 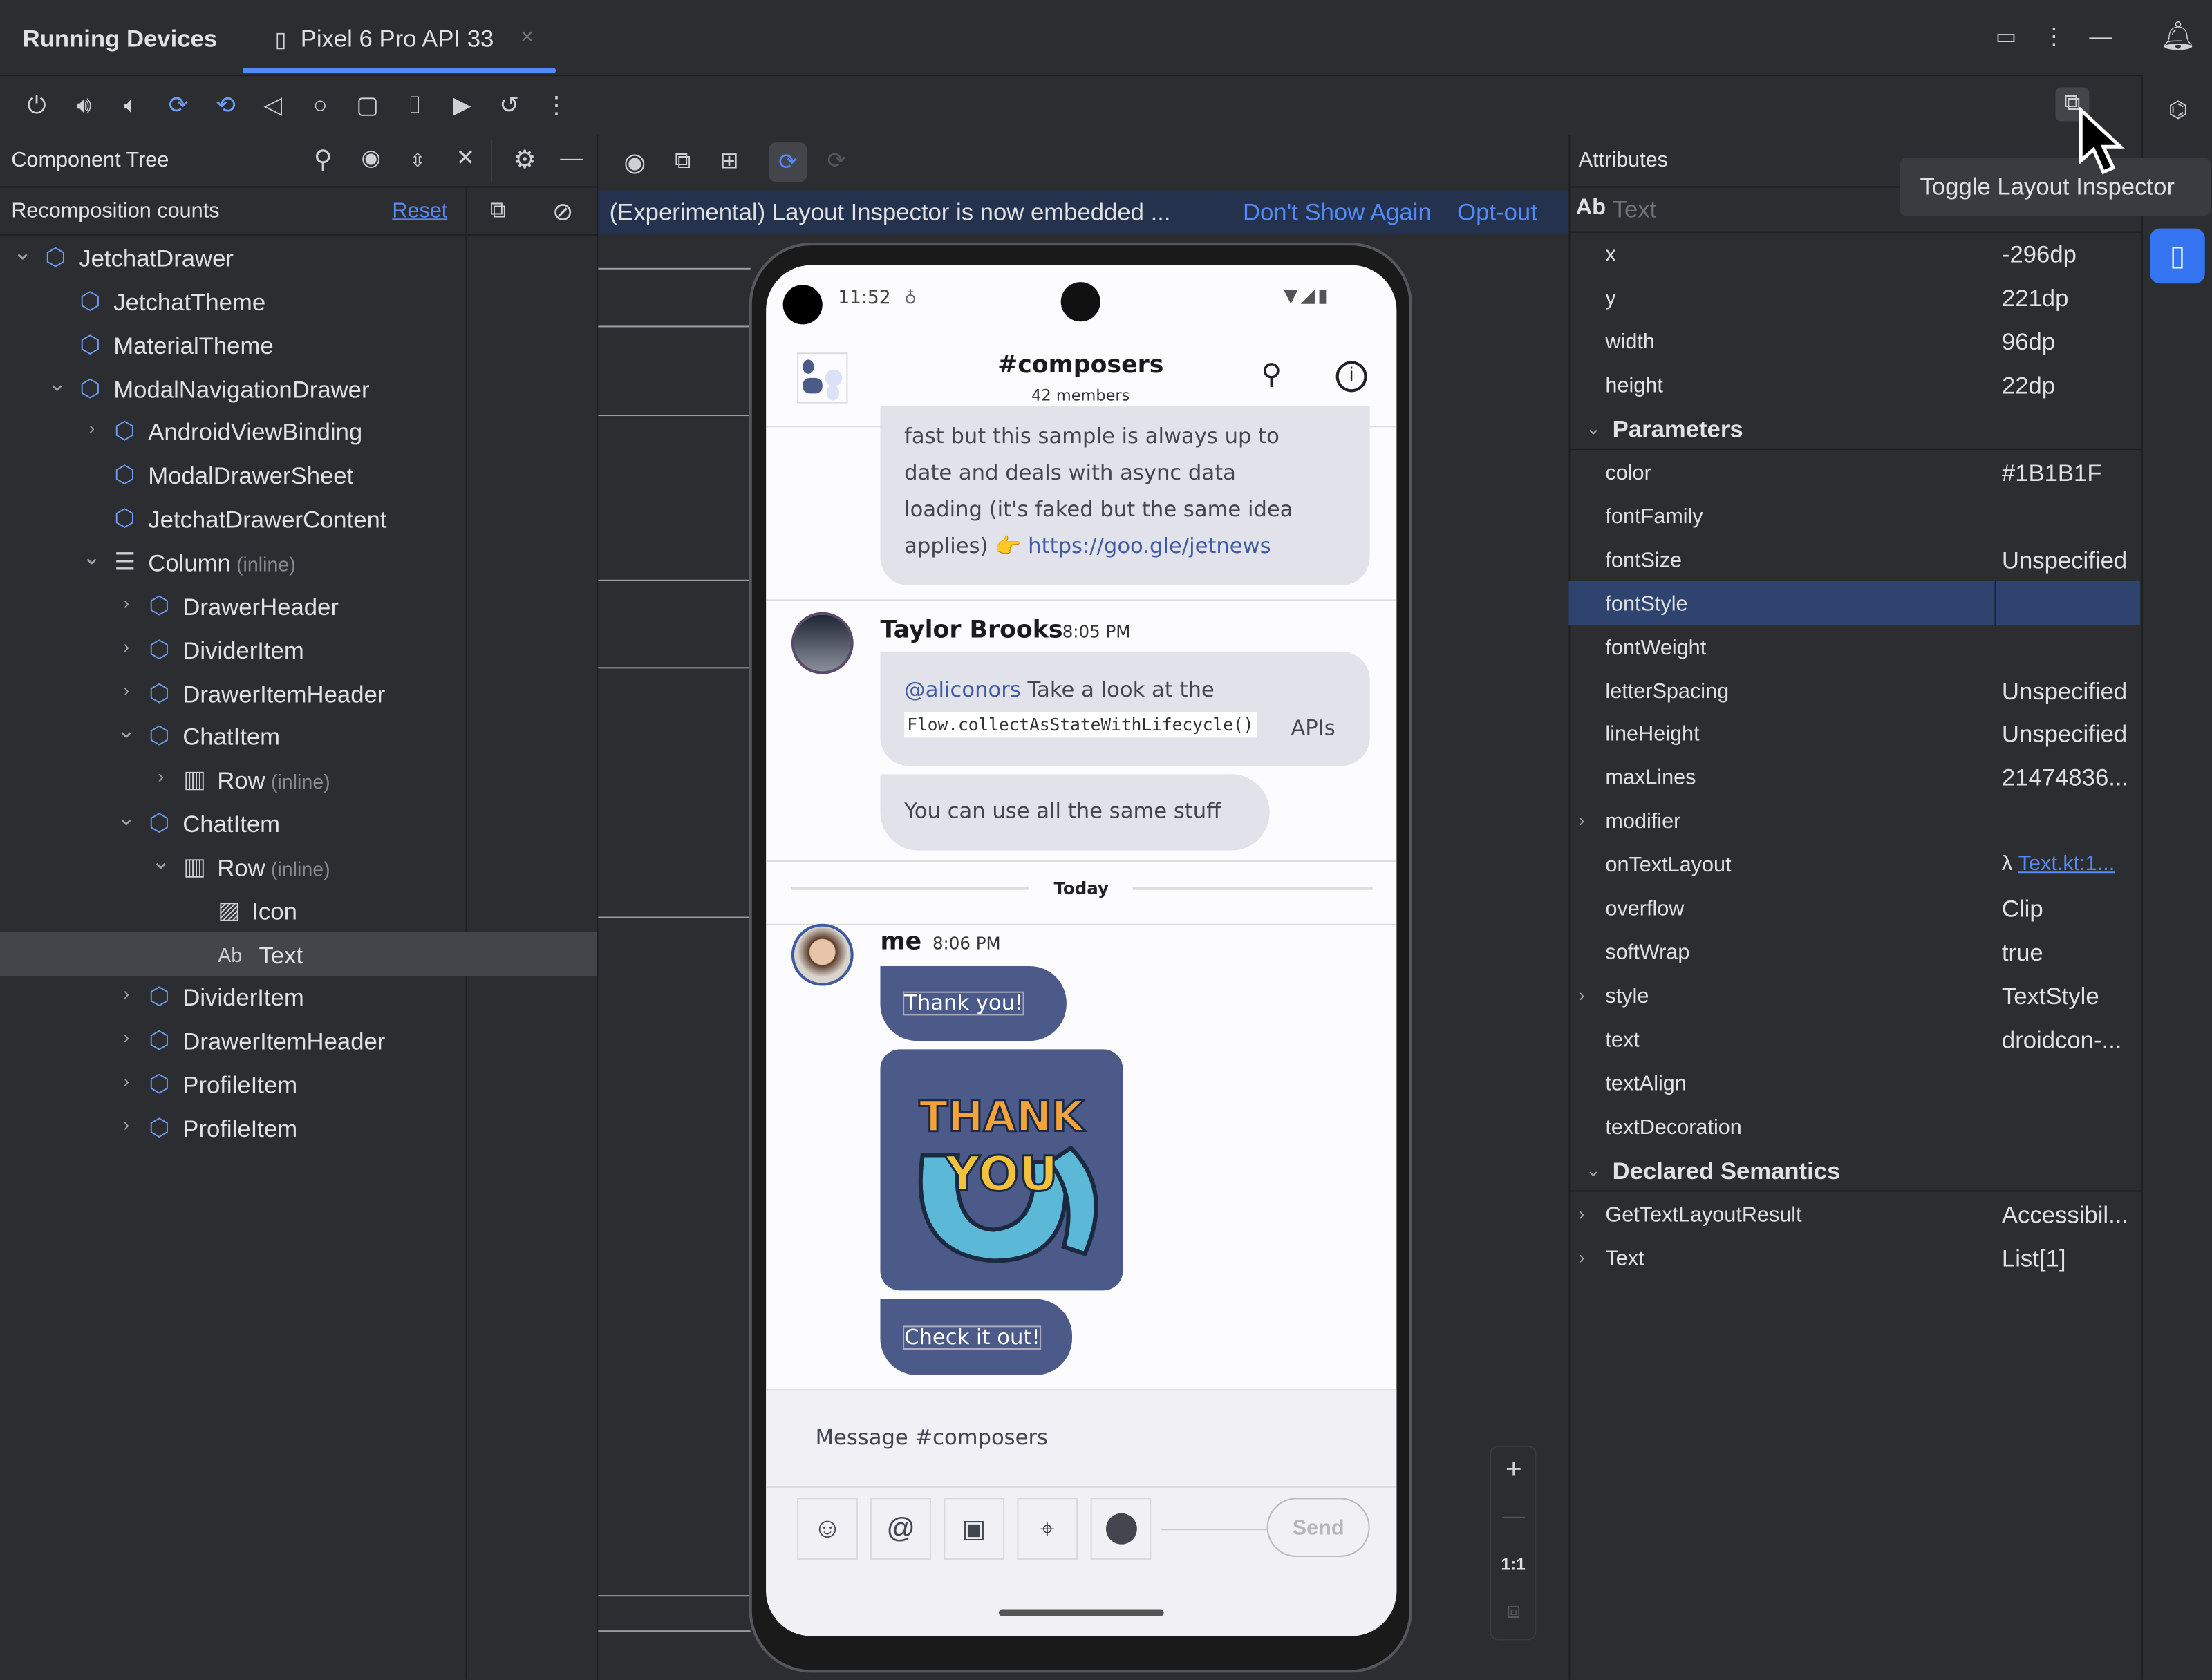 I want to click on back-icon: ◁, so click(x=272, y=106).